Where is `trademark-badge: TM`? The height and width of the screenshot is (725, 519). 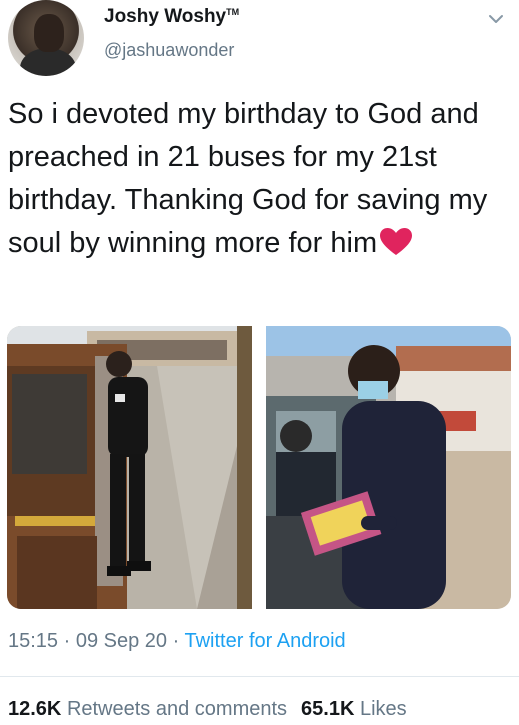 trademark-badge: TM is located at coordinates (233, 12).